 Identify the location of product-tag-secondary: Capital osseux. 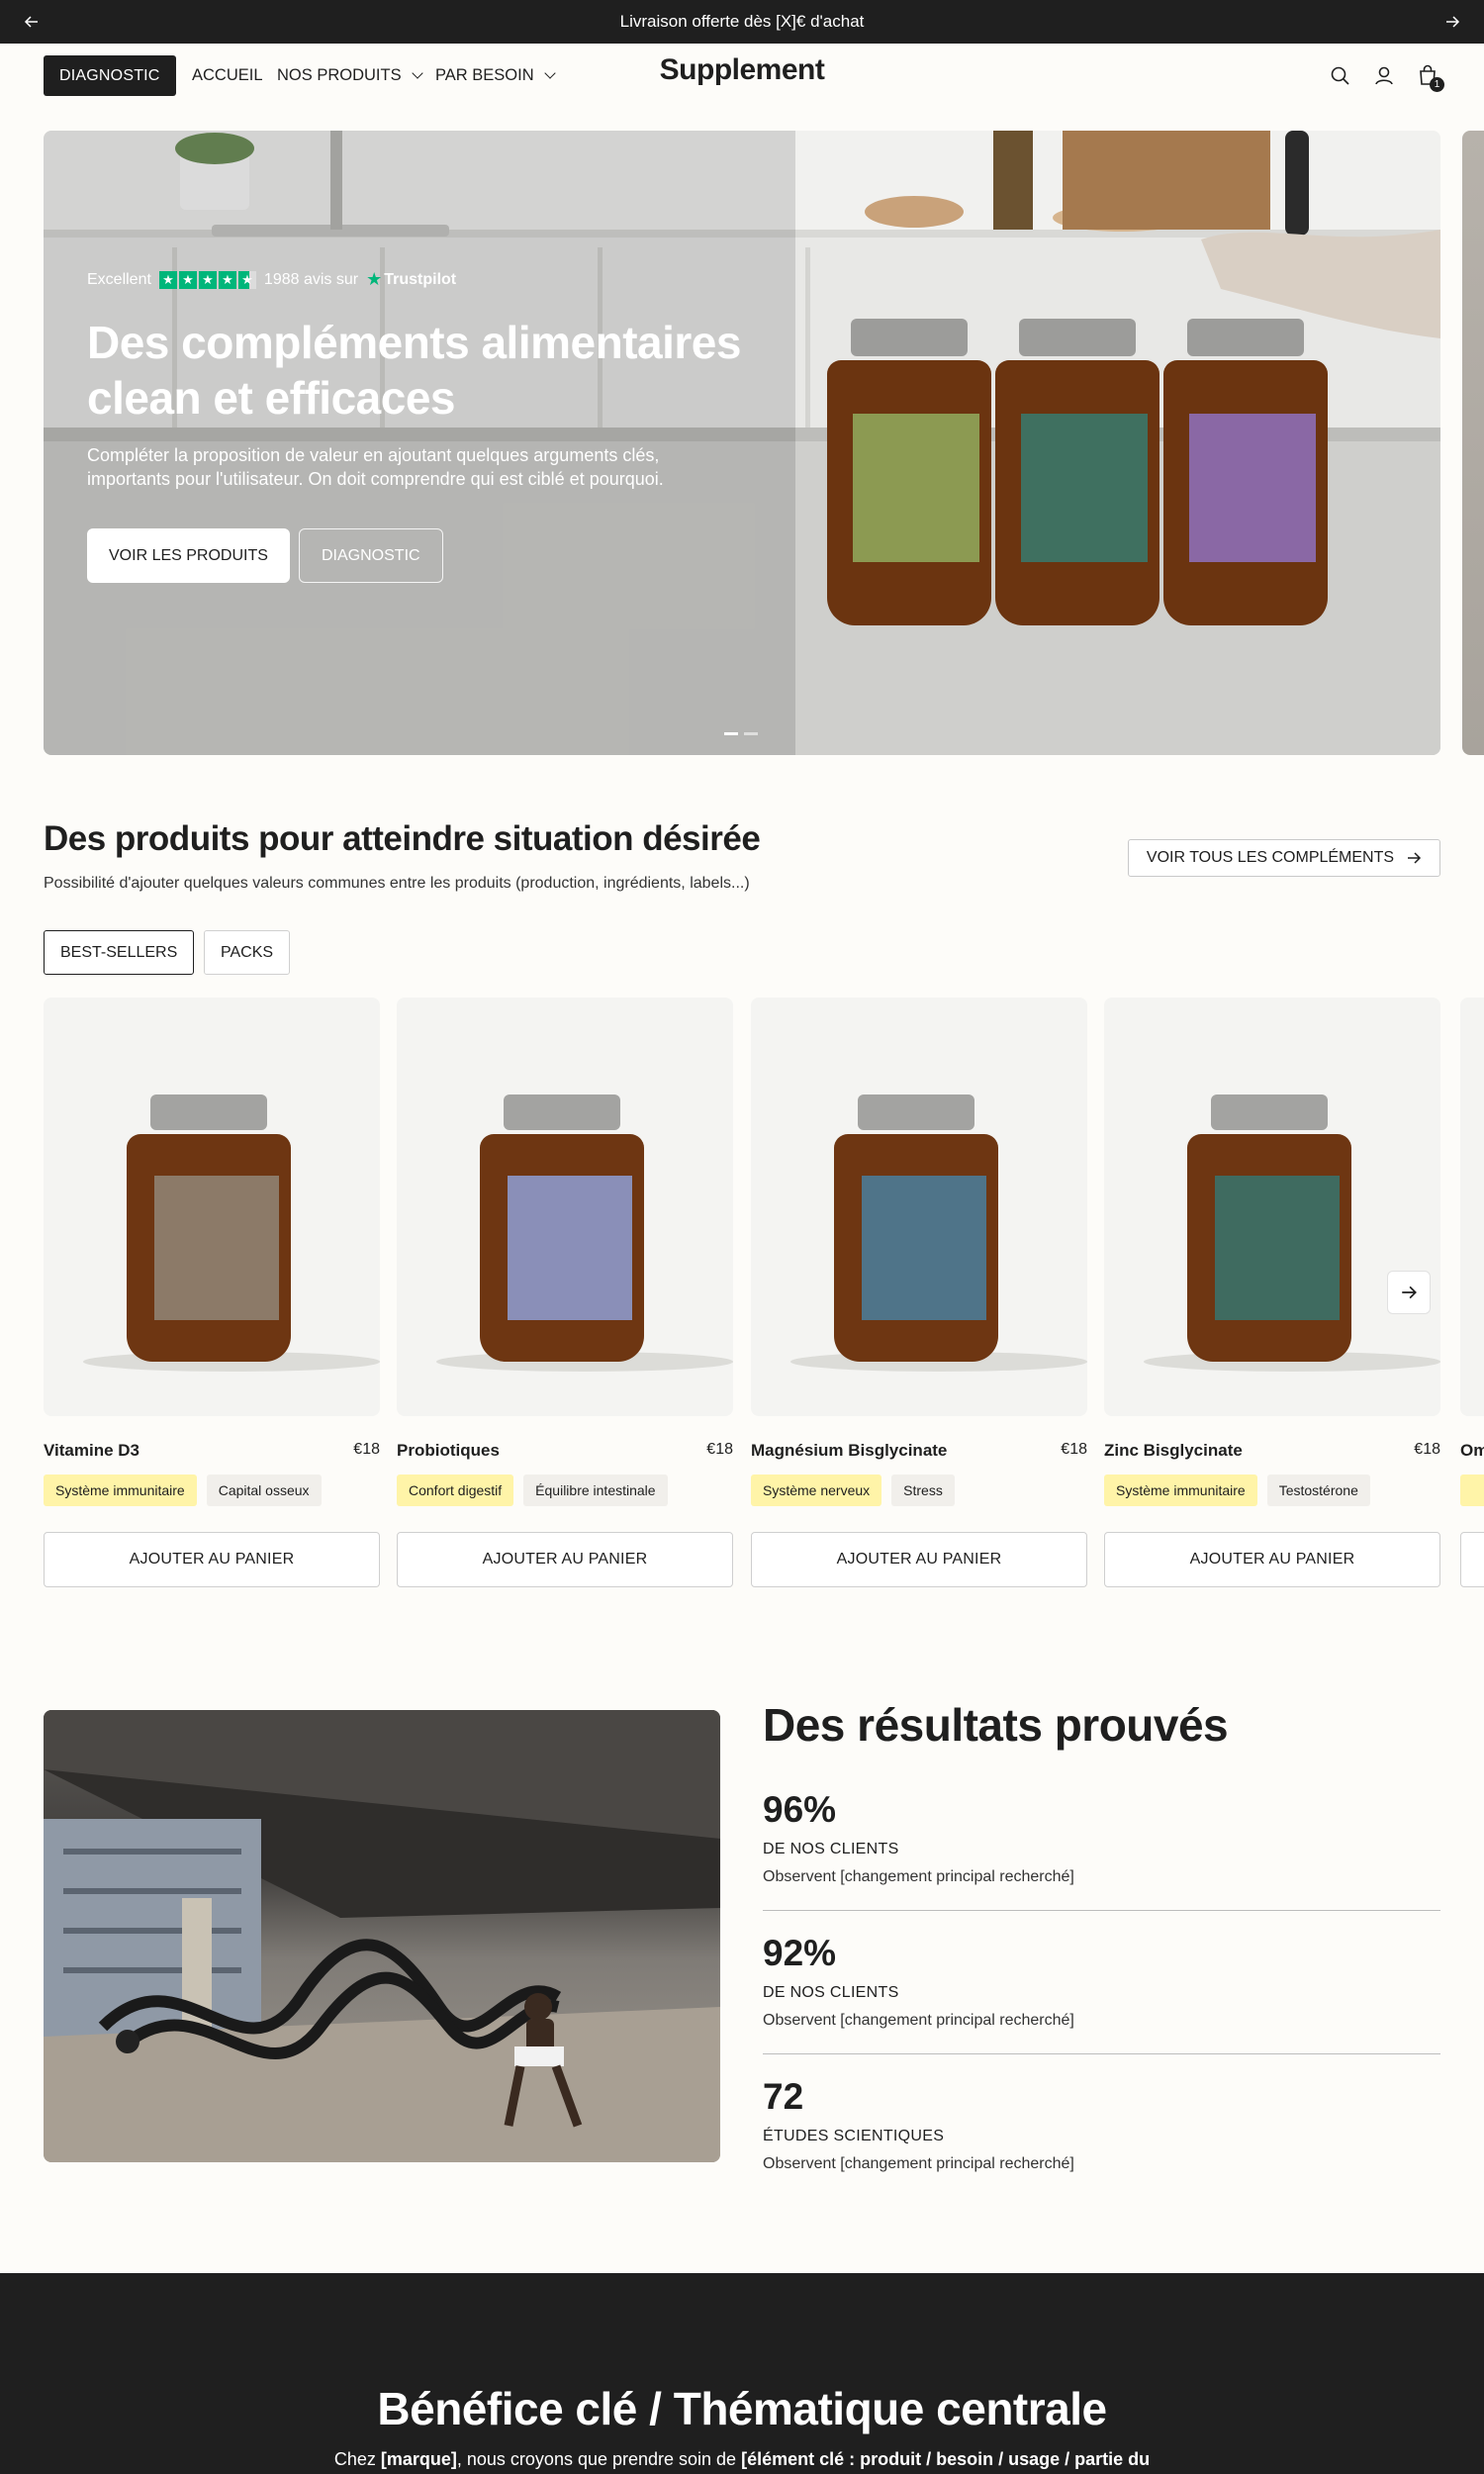
(264, 1491).